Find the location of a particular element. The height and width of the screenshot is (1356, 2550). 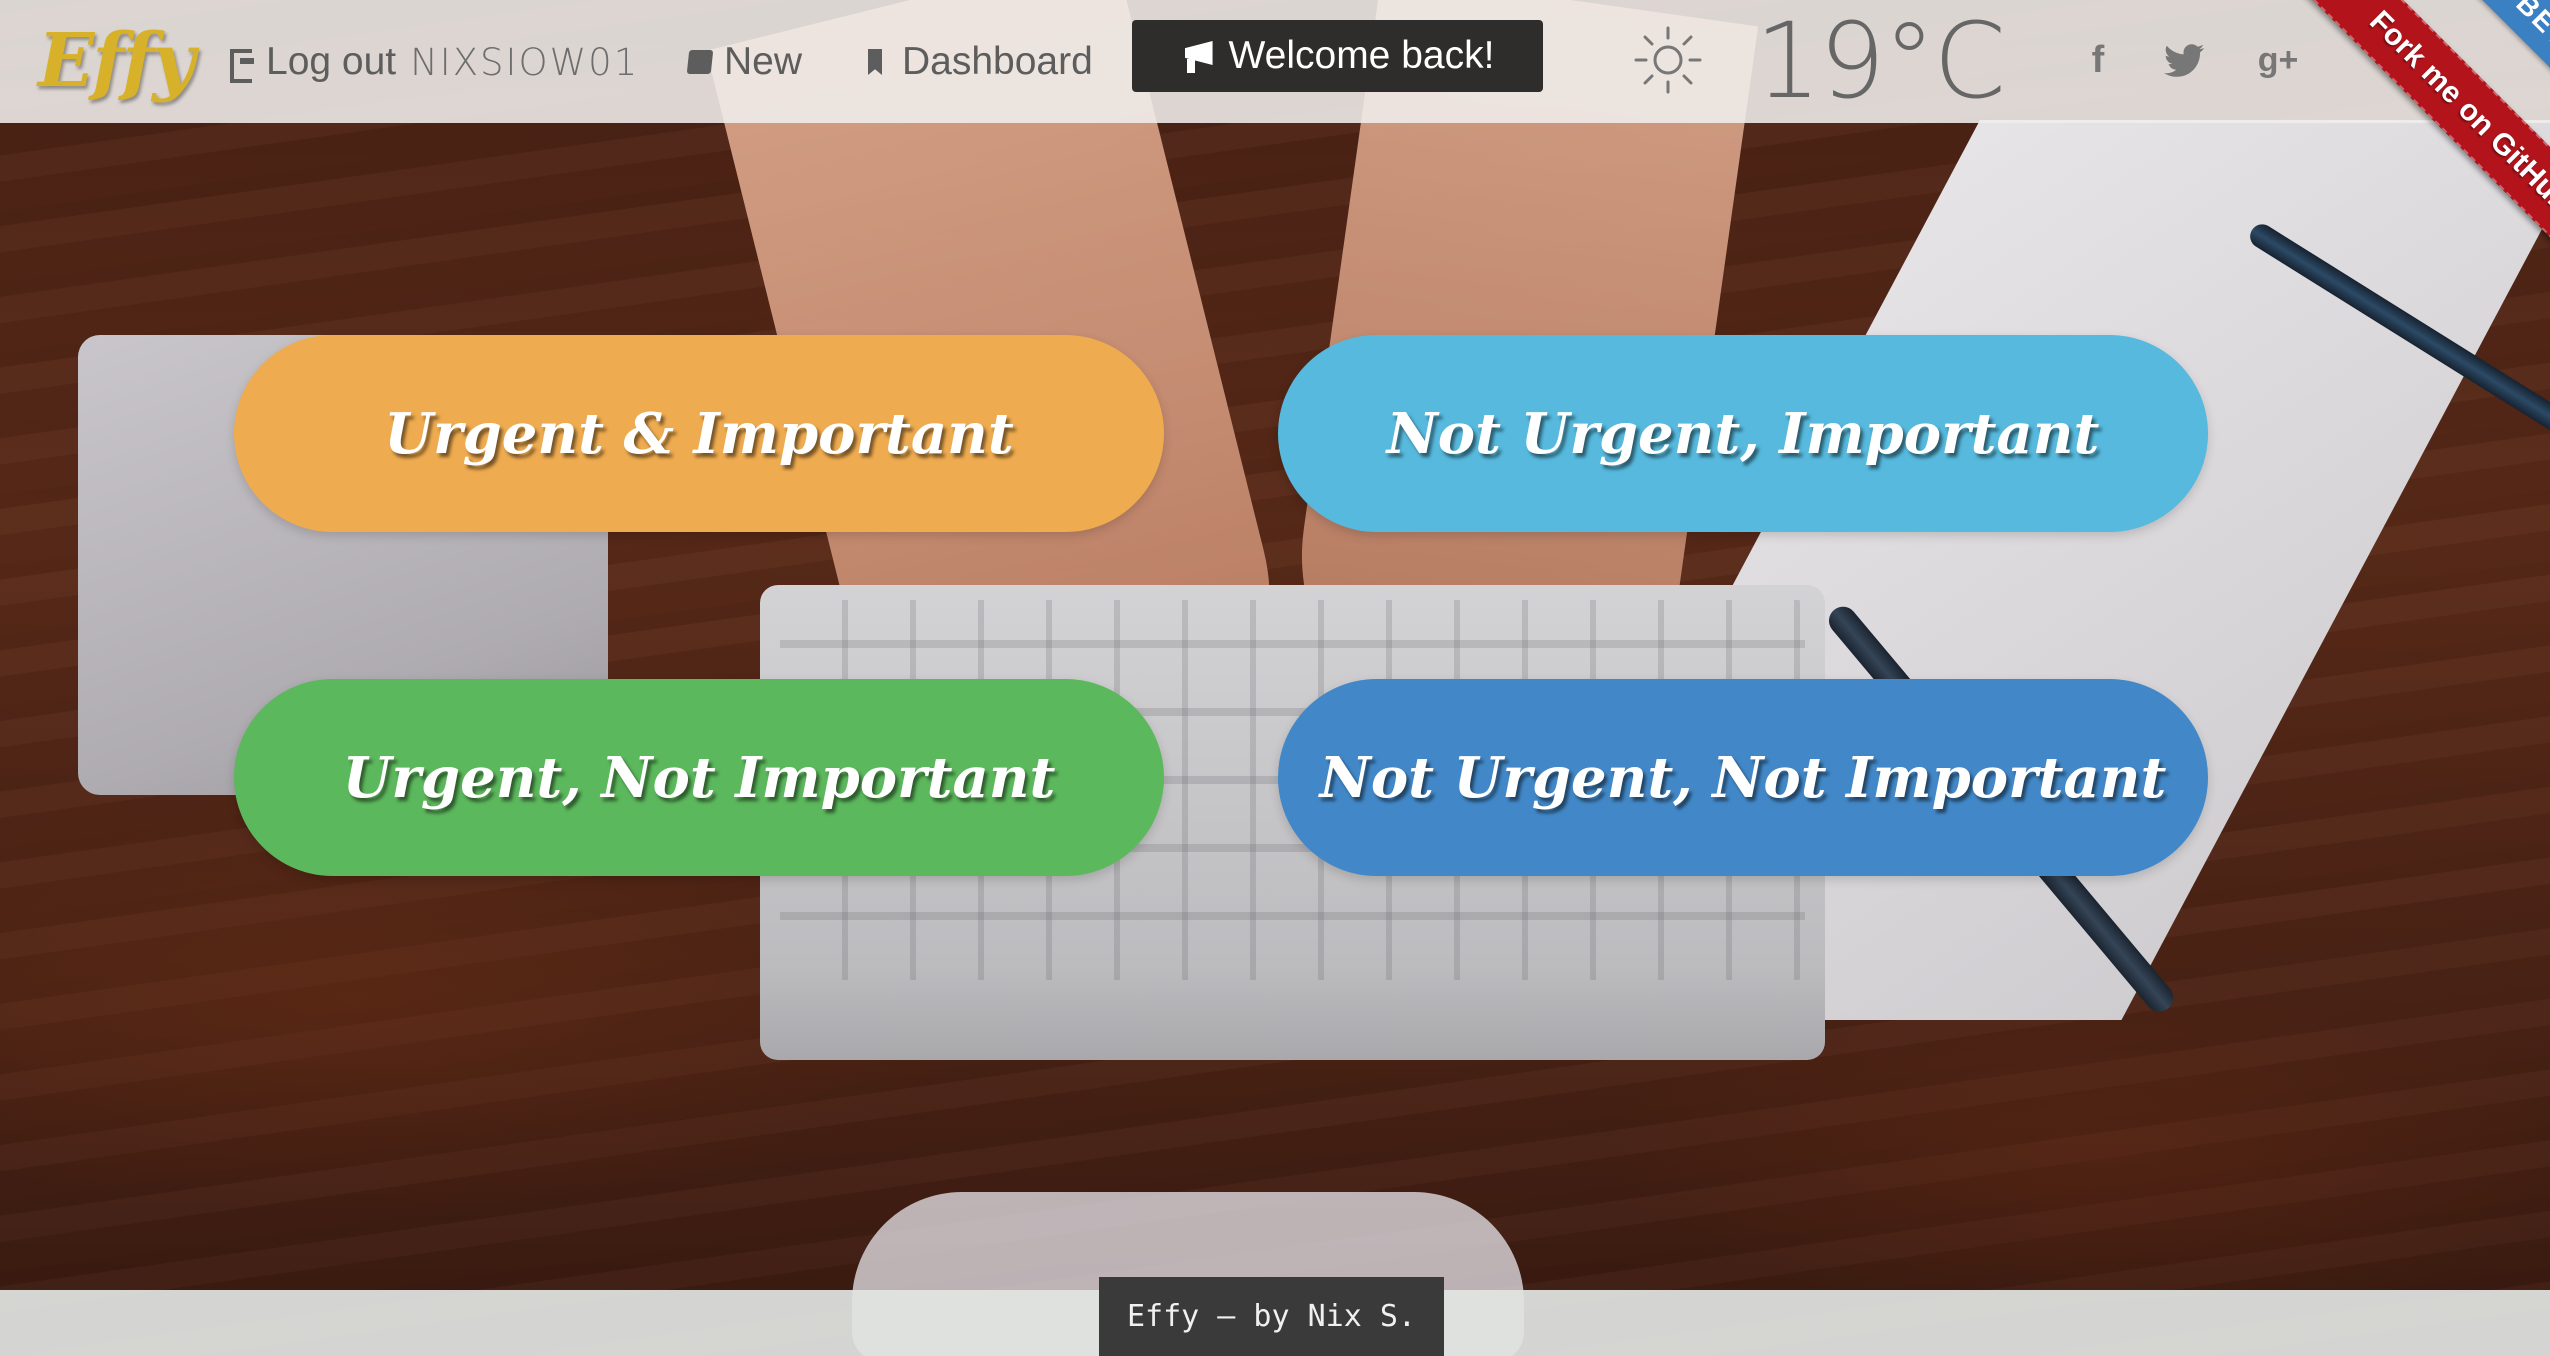

megaphone-icon is located at coordinates (1198, 56).